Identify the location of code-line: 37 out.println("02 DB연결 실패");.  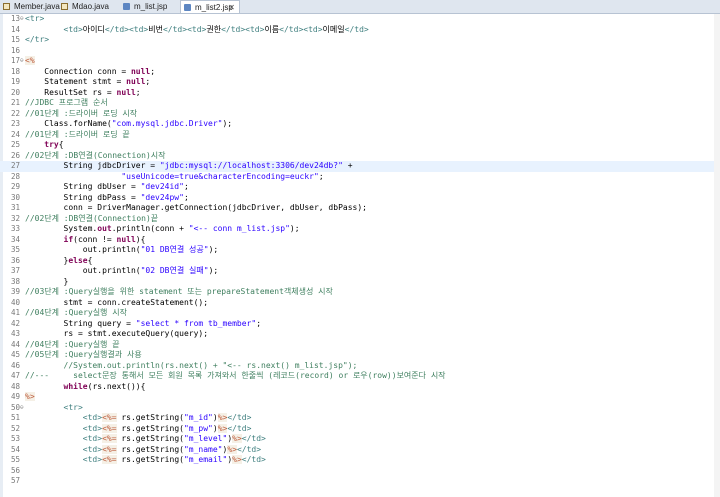
(360, 271).